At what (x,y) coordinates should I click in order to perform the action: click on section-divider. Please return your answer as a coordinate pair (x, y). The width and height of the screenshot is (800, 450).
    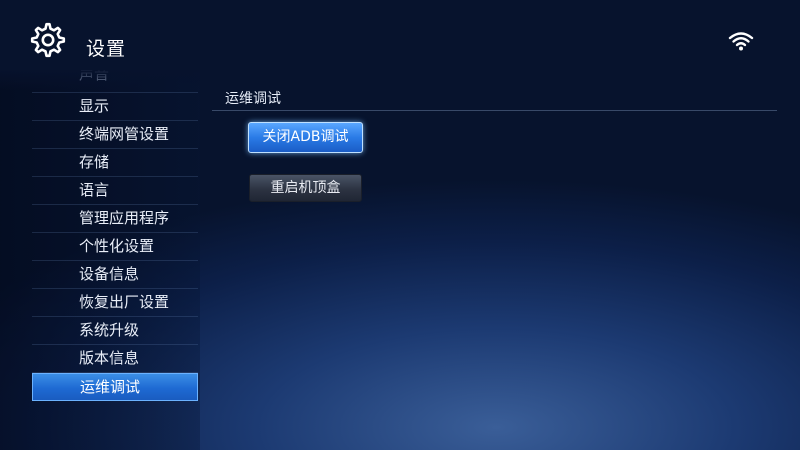
    Looking at the image, I should click on (494, 110).